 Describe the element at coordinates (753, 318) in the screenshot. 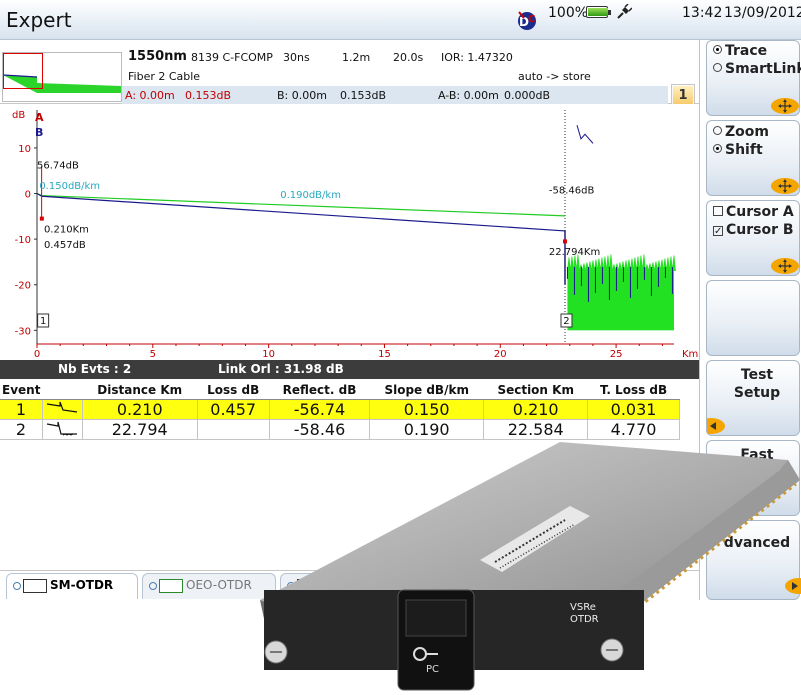

I see `empty-softkey` at that location.